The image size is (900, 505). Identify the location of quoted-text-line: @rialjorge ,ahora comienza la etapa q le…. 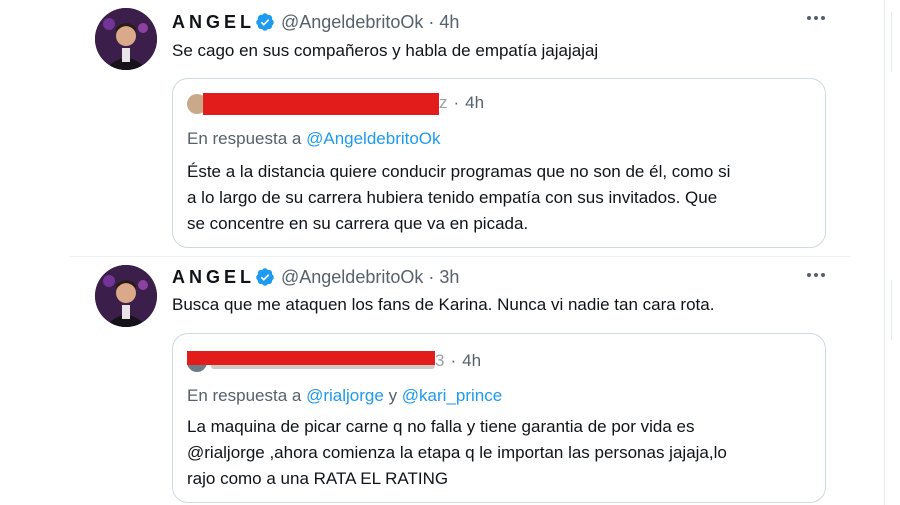
(457, 452).